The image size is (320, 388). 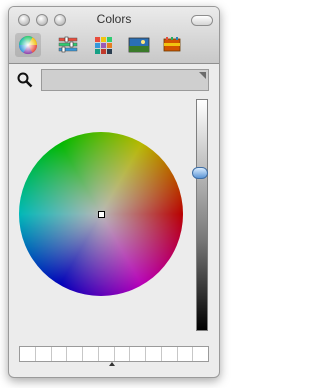 I want to click on titlebar: Colors, so click(x=114, y=35).